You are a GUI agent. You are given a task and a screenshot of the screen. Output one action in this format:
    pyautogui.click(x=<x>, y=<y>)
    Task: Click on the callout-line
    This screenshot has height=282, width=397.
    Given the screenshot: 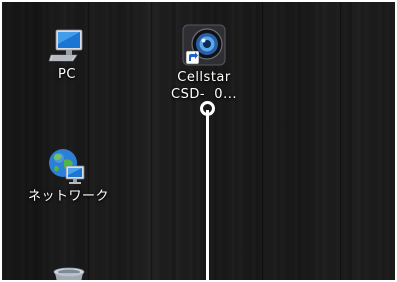 What is the action you would take?
    pyautogui.click(x=207, y=196)
    